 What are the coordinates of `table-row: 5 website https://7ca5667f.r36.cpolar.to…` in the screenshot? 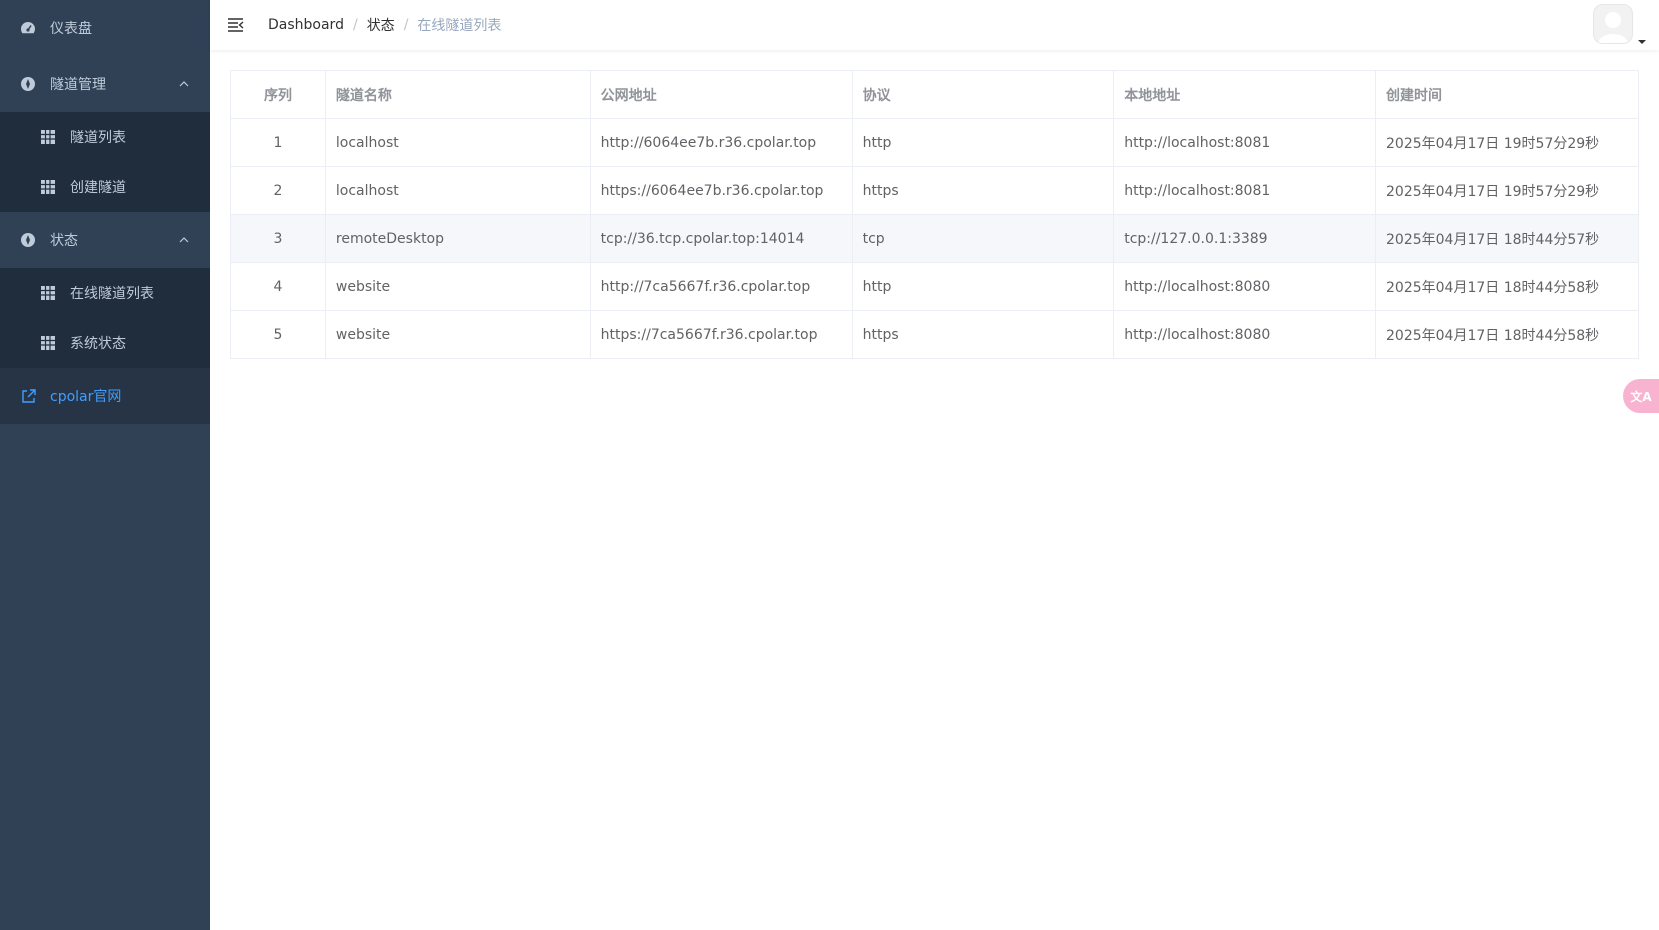 It's located at (934, 334).